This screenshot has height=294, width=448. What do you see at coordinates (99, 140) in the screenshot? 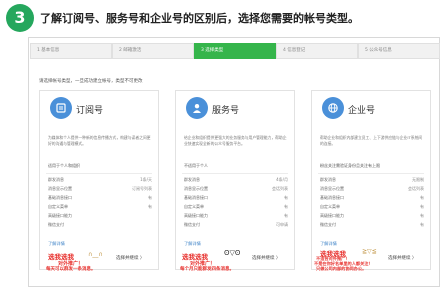
I see `card-description: 为媒体和个人提供一种新的信息传播方式，构建与读者之间更好的沟通与管理模式。` at bounding box center [99, 140].